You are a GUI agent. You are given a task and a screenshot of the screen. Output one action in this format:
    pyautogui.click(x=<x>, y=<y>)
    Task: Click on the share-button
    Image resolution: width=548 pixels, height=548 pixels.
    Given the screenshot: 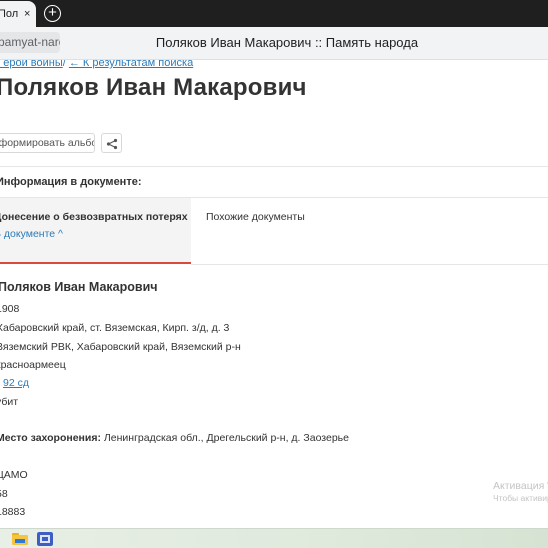 What is the action you would take?
    pyautogui.click(x=111, y=143)
    